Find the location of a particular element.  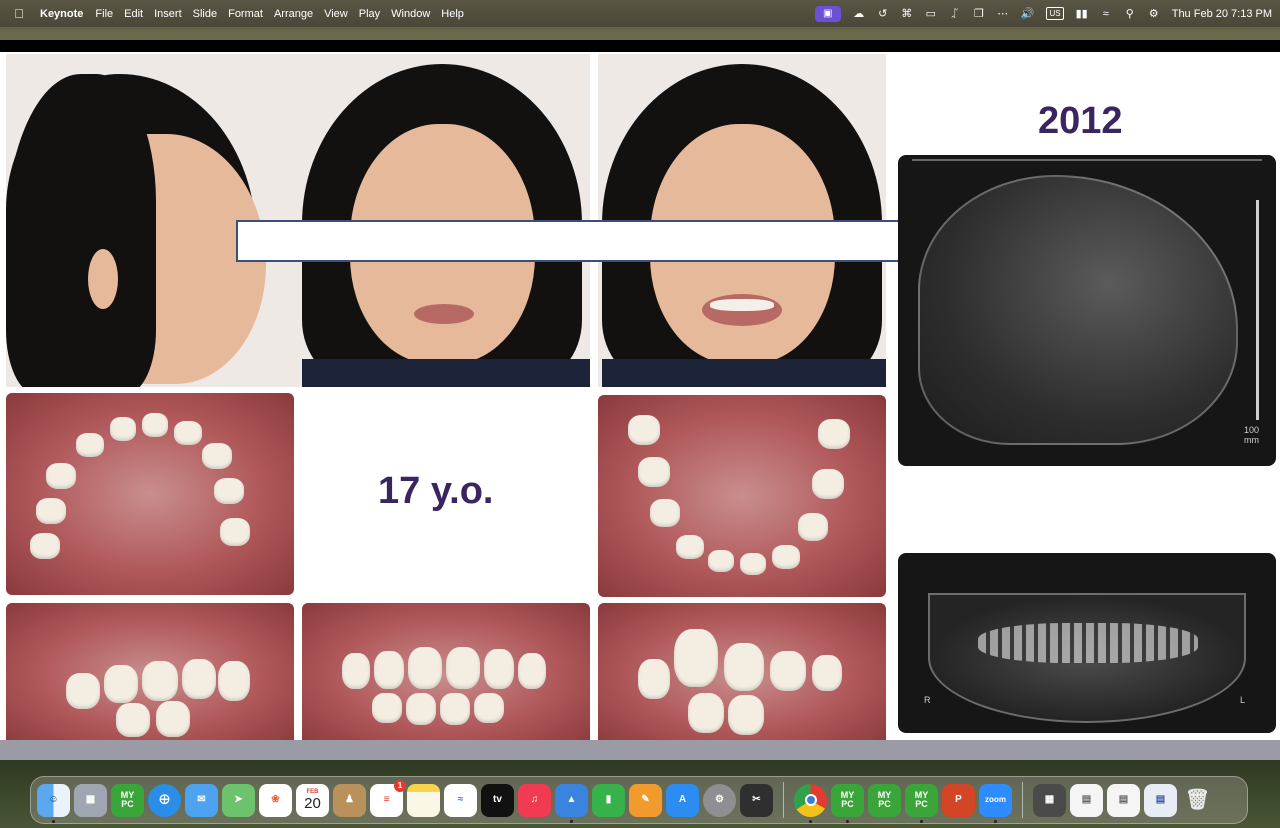

mypc-app-icon-4: MY PC is located at coordinates (921, 803).